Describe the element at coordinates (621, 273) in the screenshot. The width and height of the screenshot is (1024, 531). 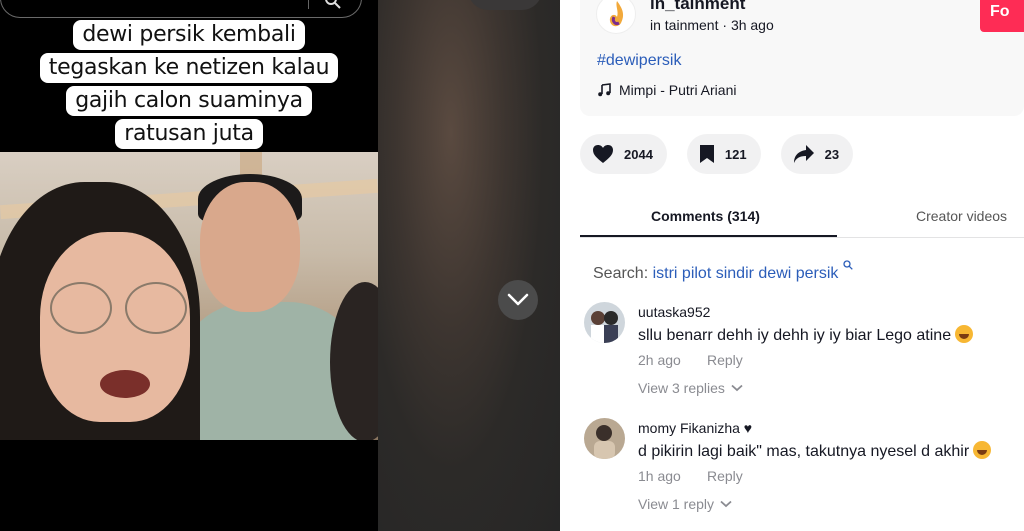
I see `related-search-label: Search:` at that location.